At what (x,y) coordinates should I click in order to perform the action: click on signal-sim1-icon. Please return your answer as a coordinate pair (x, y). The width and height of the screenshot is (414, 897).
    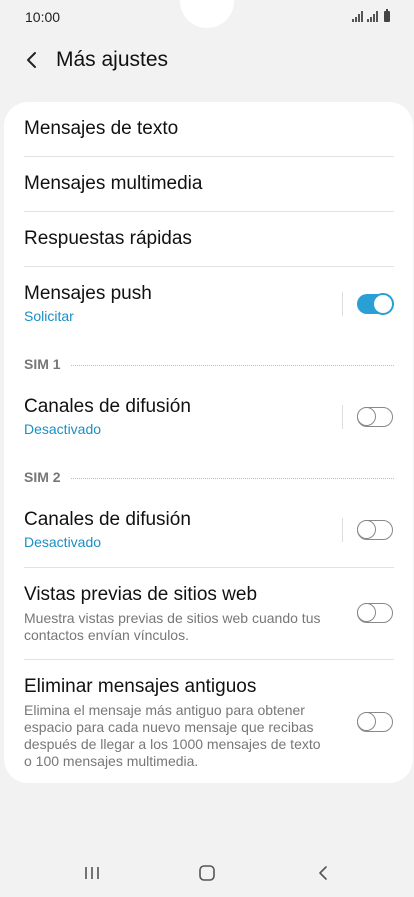
    Looking at the image, I should click on (357, 16).